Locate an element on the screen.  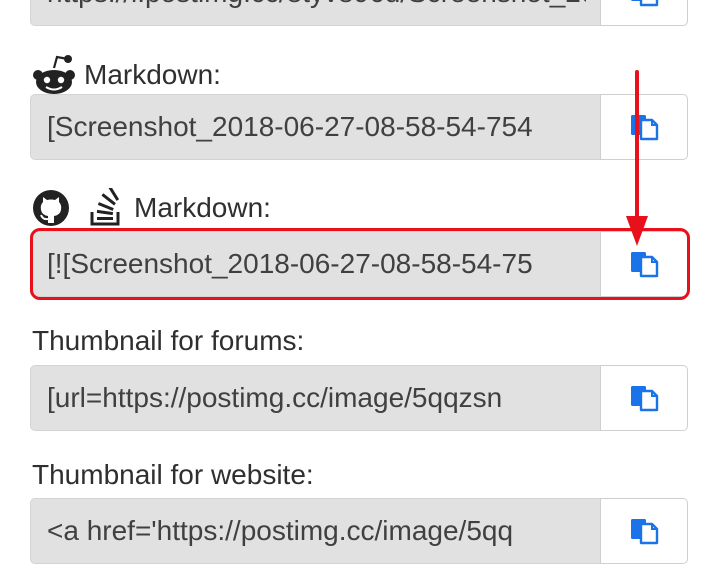
github-markdown-row is located at coordinates (359, 264).